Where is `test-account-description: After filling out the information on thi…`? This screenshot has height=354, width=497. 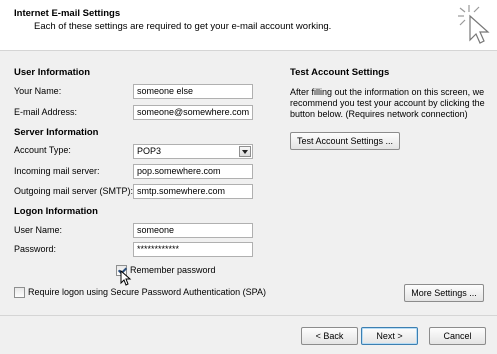
test-account-description: After filling out the information on thi… is located at coordinates (387, 103).